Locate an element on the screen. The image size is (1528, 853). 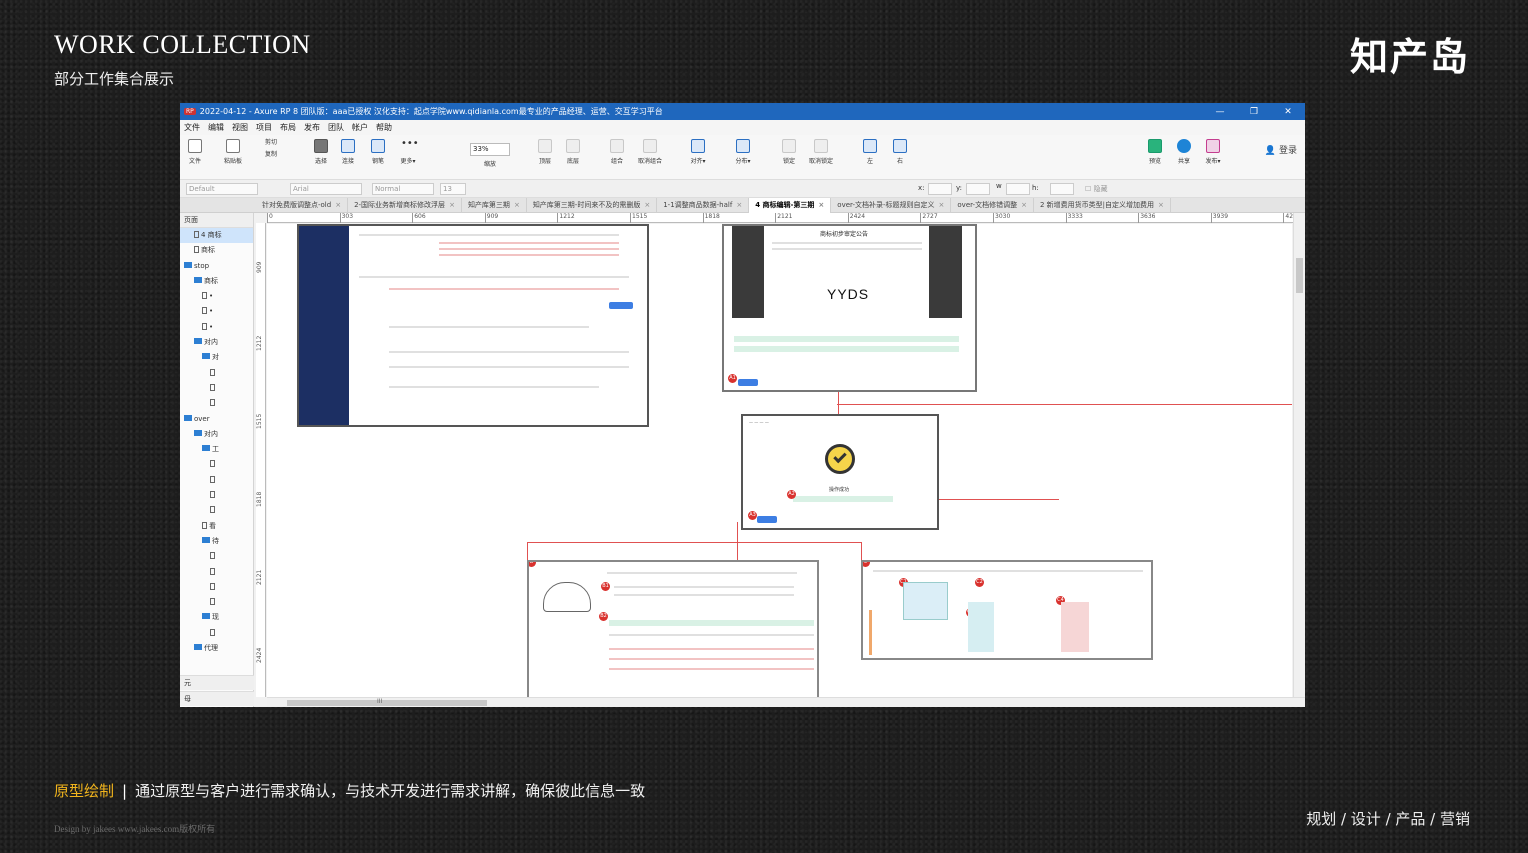
maximize-button: ❐ is located at coordinates (1254, 112).